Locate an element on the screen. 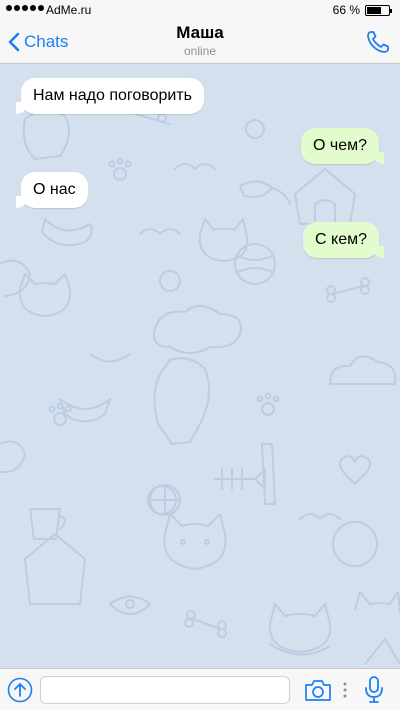 The width and height of the screenshot is (400, 710). contact-status: online is located at coordinates (200, 51).